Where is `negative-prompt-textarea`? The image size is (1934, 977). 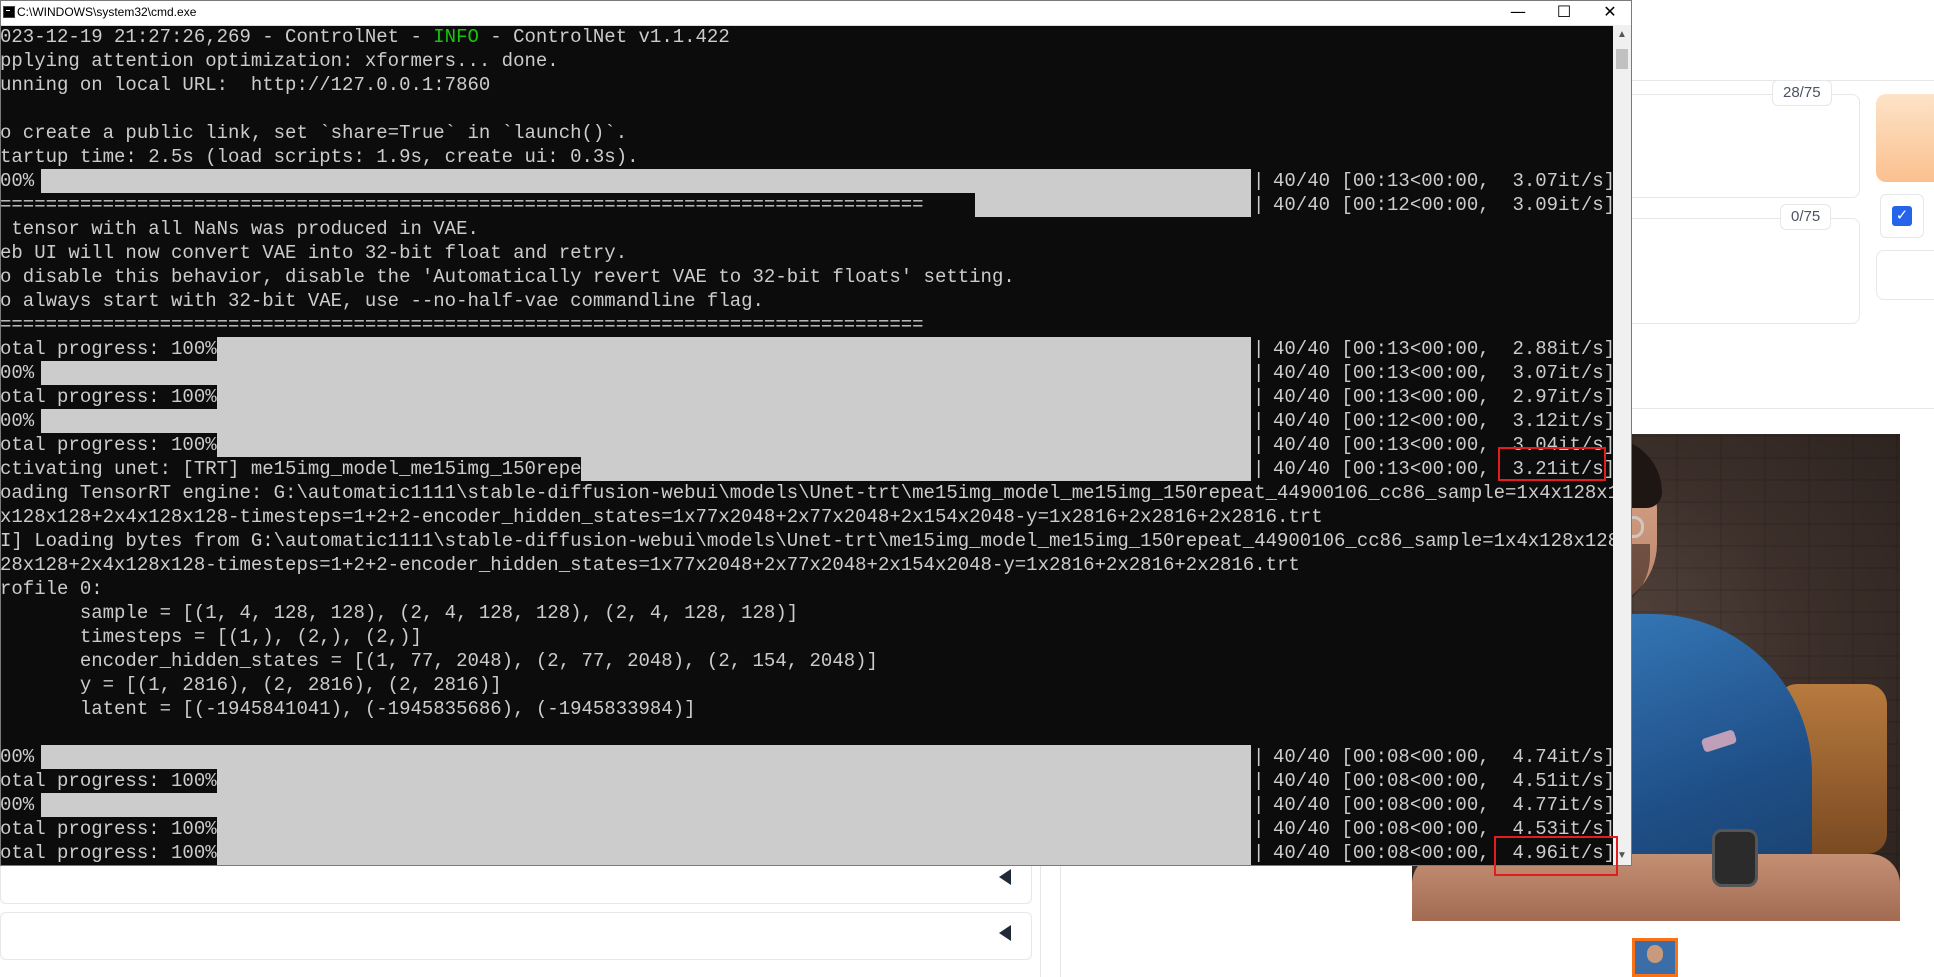
negative-prompt-textarea is located at coordinates (1727, 271).